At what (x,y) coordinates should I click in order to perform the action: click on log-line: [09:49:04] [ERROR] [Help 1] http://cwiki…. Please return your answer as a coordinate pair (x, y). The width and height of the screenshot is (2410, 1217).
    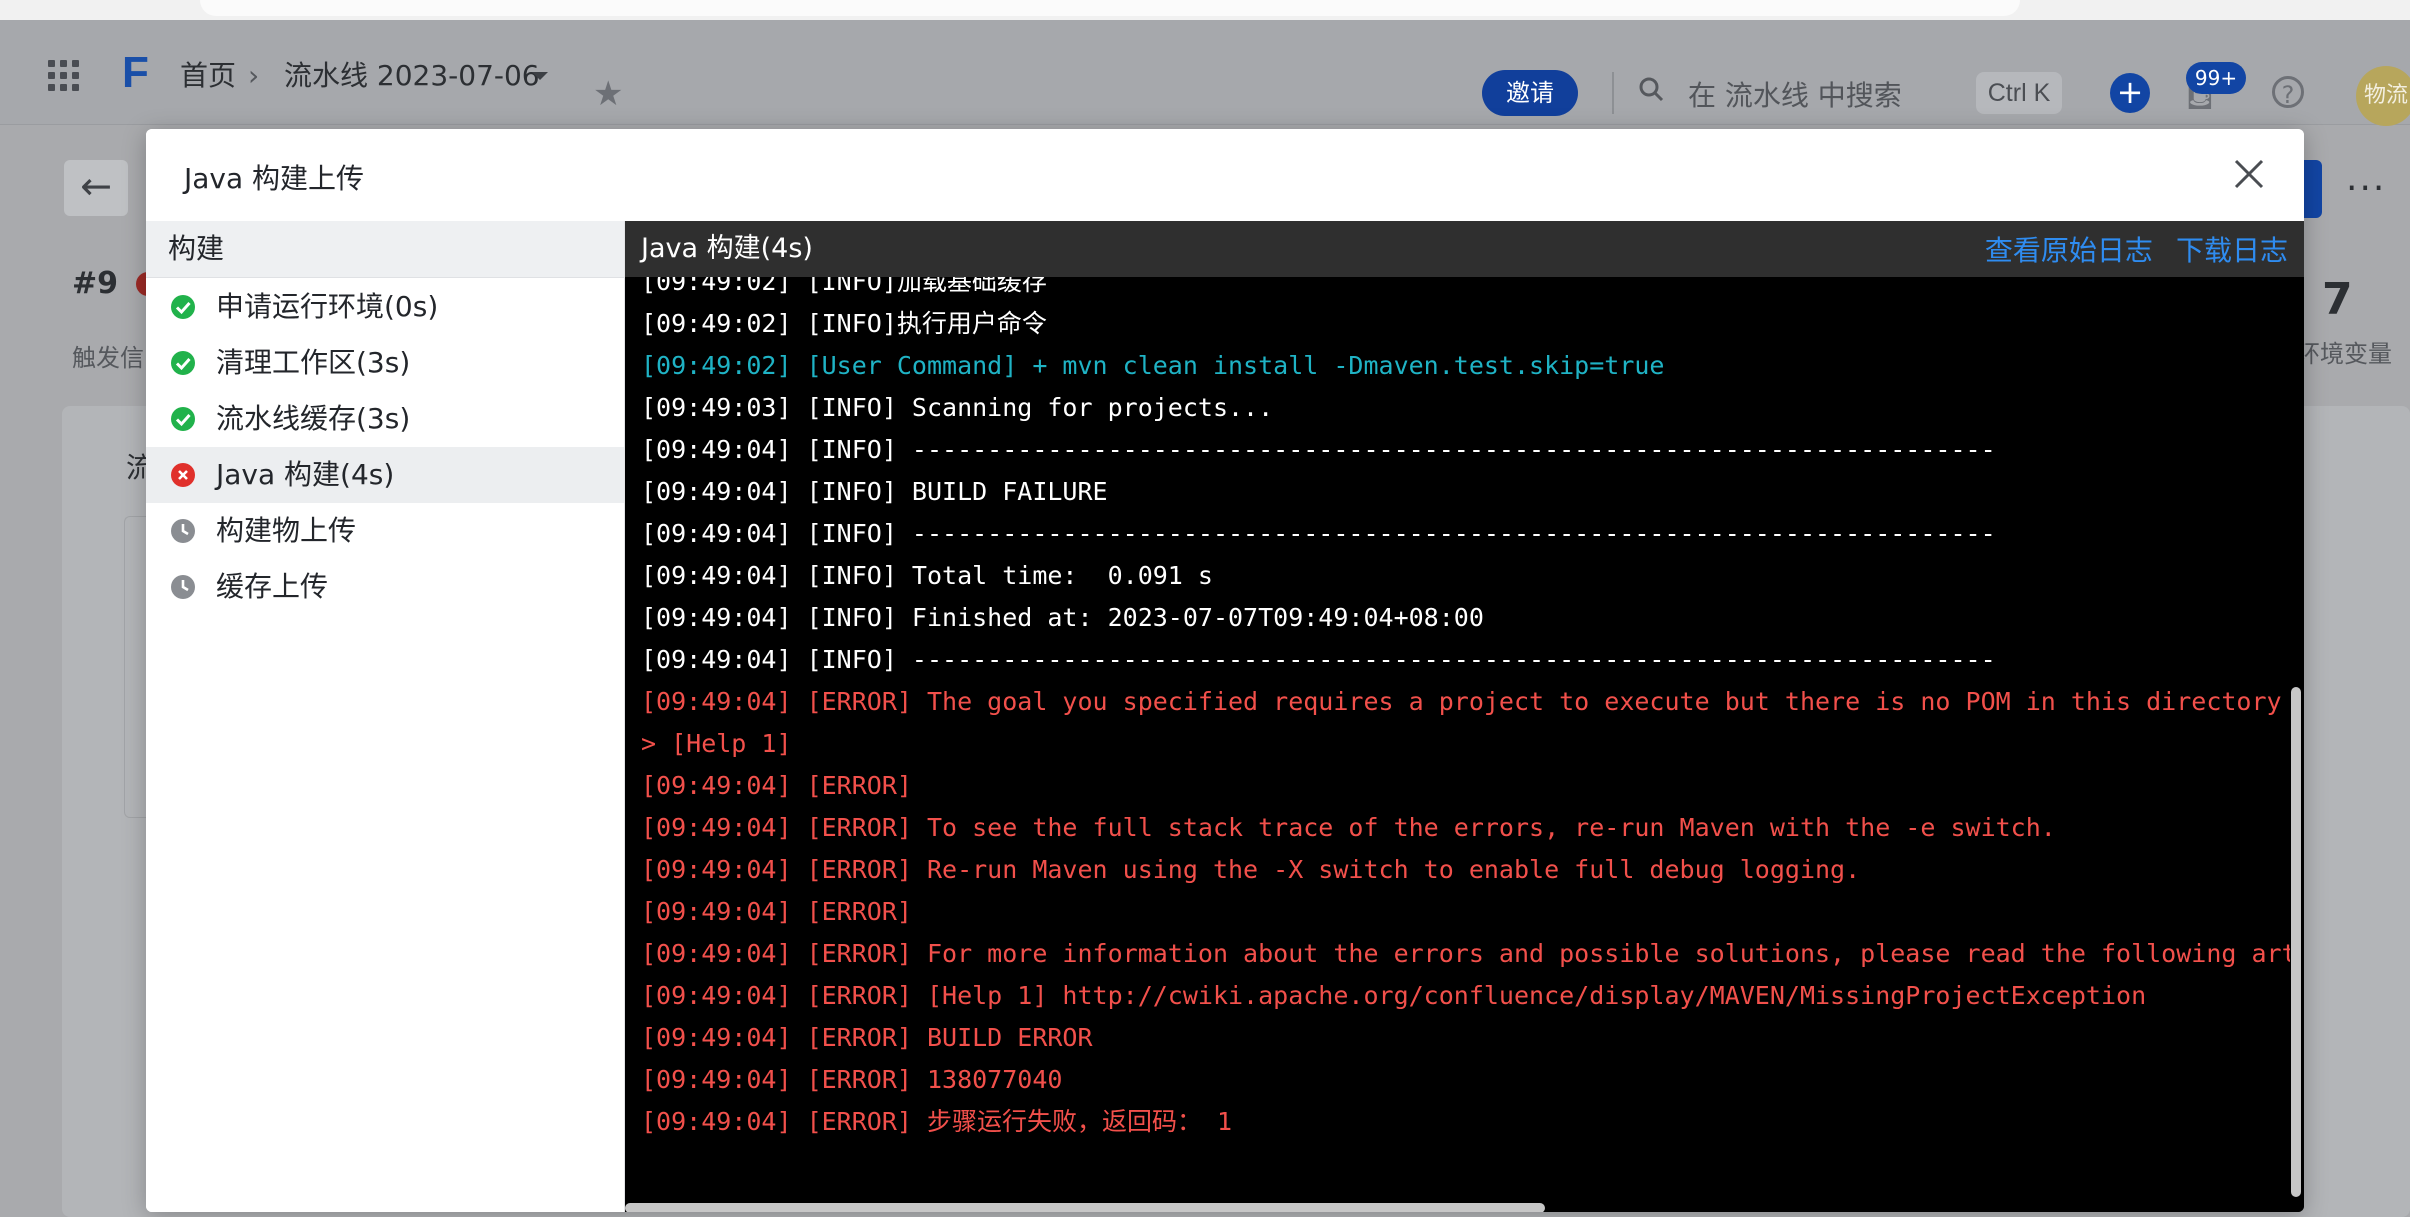
    Looking at the image, I should click on (1394, 995).